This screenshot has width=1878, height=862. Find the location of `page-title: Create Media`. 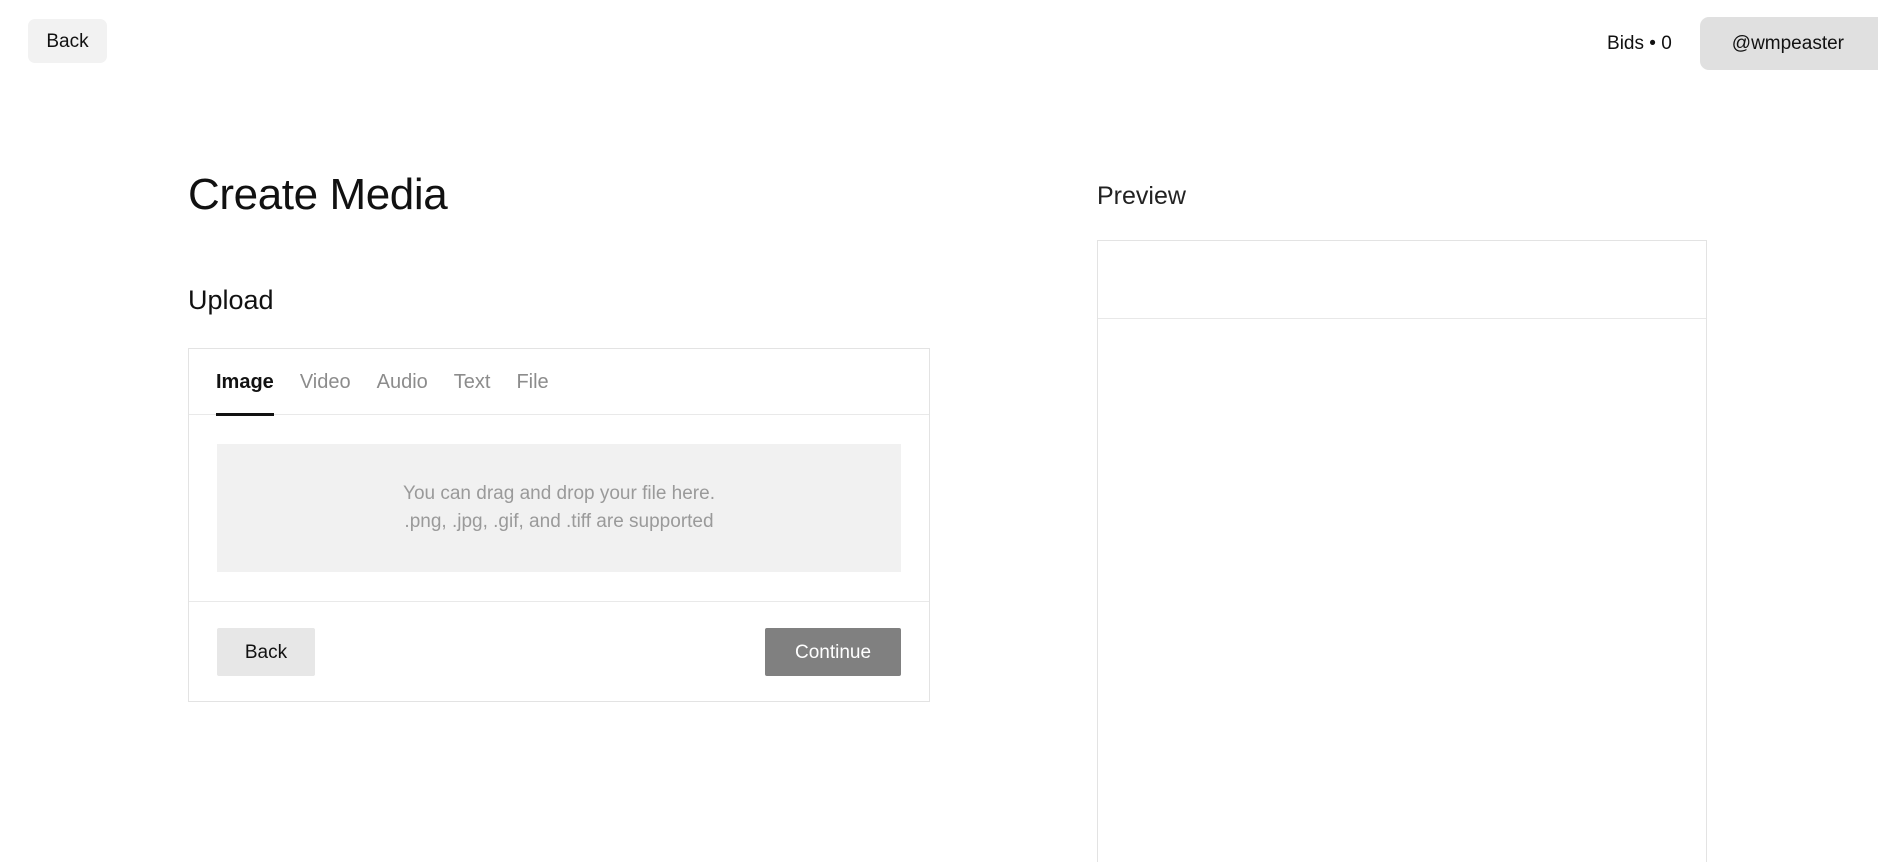

page-title: Create Media is located at coordinates (318, 194).